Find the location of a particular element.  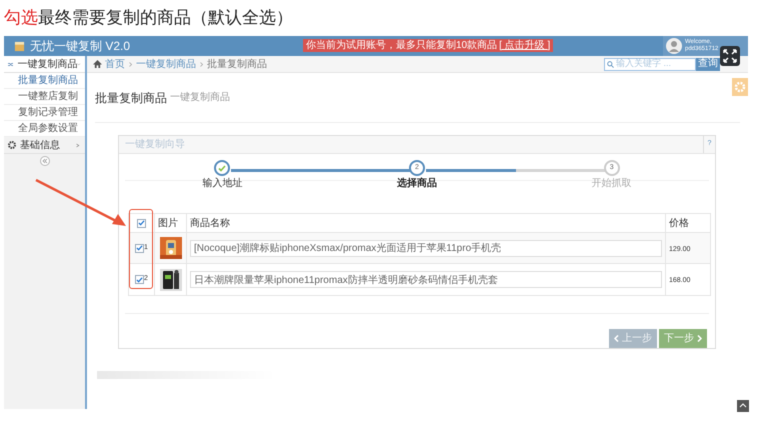

sidebar-item: 一键整店复制 is located at coordinates (44, 97).